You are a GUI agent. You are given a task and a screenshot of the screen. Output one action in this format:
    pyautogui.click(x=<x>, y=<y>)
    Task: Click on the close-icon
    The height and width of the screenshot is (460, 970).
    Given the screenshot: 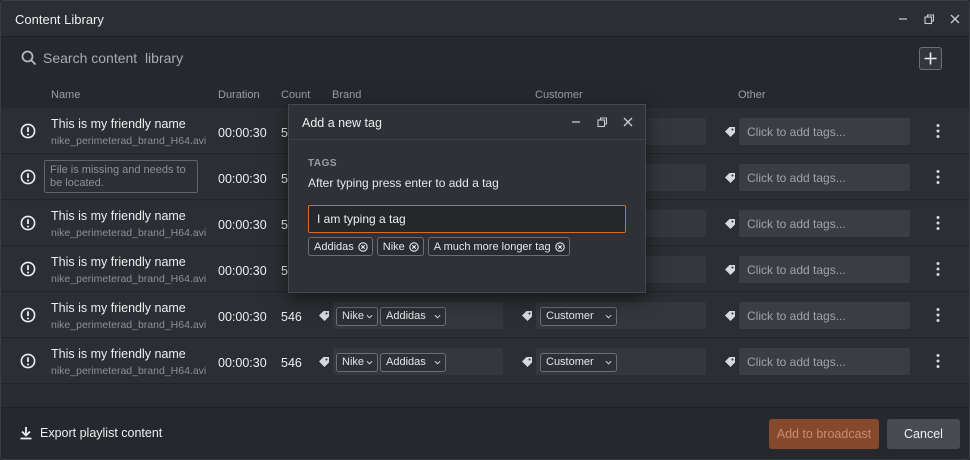 What is the action you would take?
    pyautogui.click(x=955, y=19)
    